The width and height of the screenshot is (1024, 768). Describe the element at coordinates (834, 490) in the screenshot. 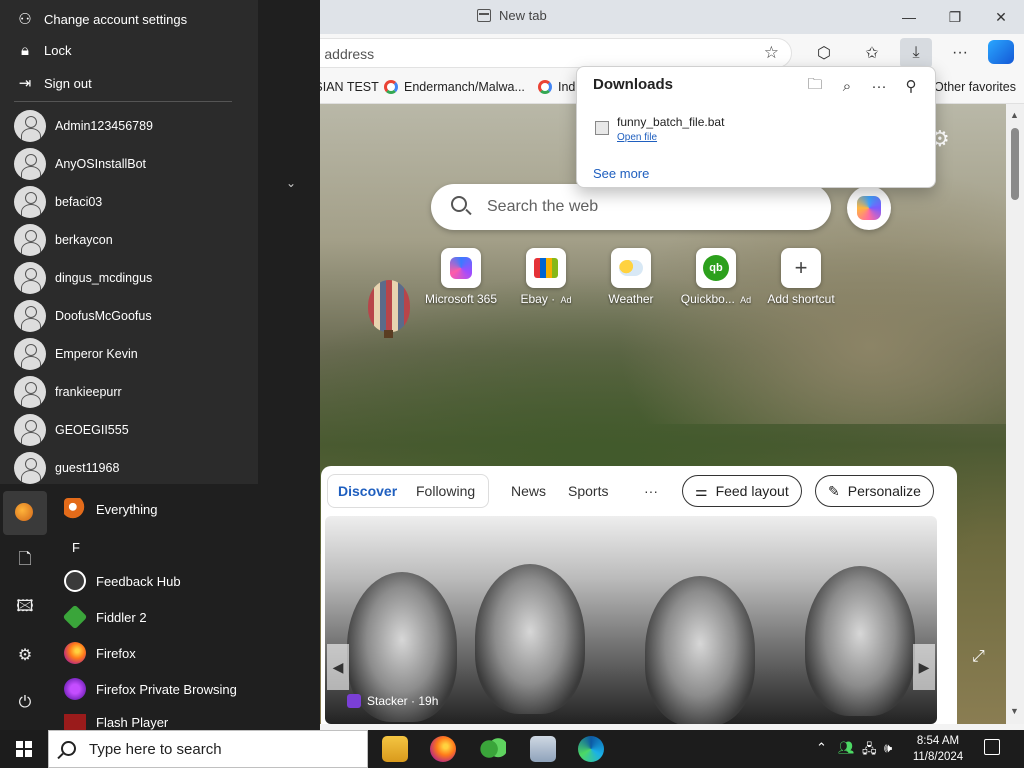

I see `pencil-sparkle-icon: ✎` at that location.